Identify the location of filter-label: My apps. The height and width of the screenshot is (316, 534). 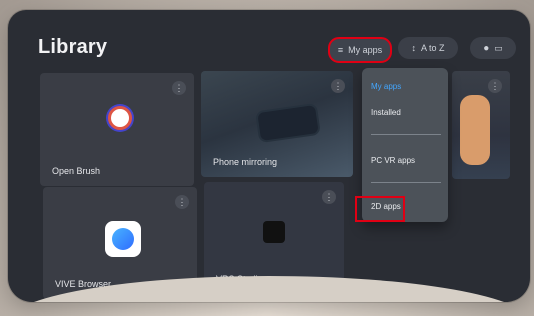
(365, 50).